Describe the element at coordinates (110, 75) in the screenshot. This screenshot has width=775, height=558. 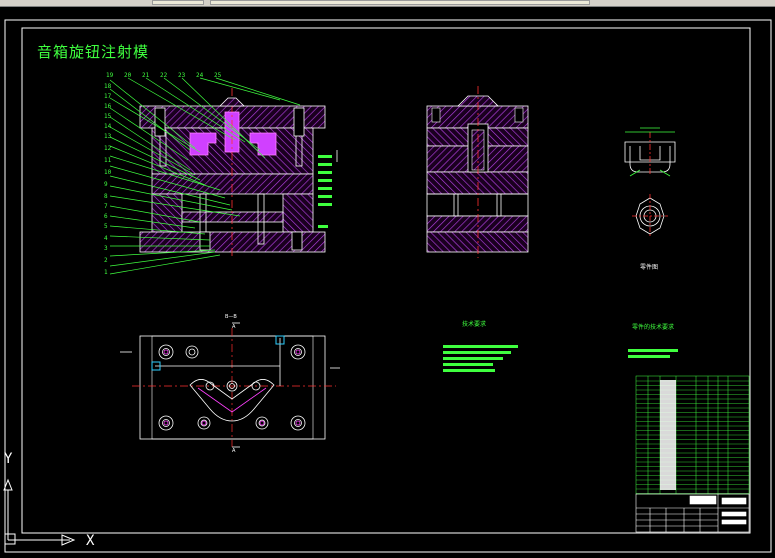
I see `part-number-label: 19` at that location.